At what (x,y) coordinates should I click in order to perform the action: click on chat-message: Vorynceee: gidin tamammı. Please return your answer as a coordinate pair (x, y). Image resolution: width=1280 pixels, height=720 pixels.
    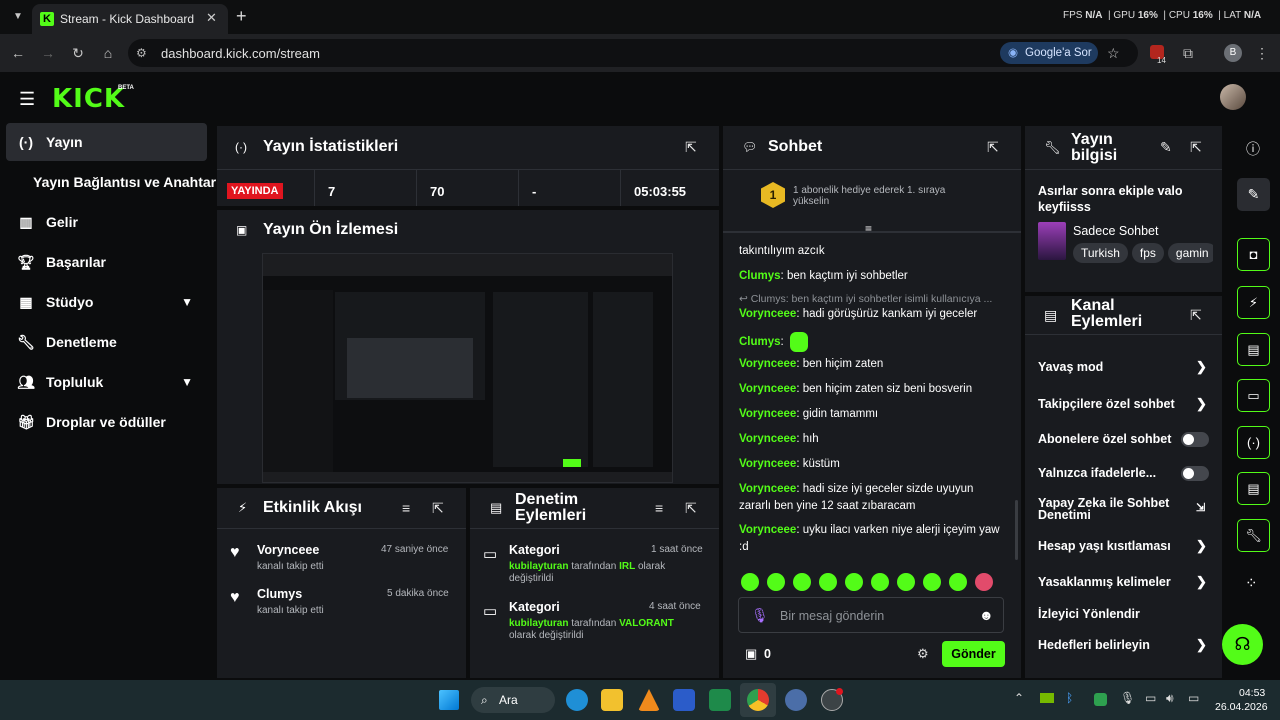
    Looking at the image, I should click on (873, 414).